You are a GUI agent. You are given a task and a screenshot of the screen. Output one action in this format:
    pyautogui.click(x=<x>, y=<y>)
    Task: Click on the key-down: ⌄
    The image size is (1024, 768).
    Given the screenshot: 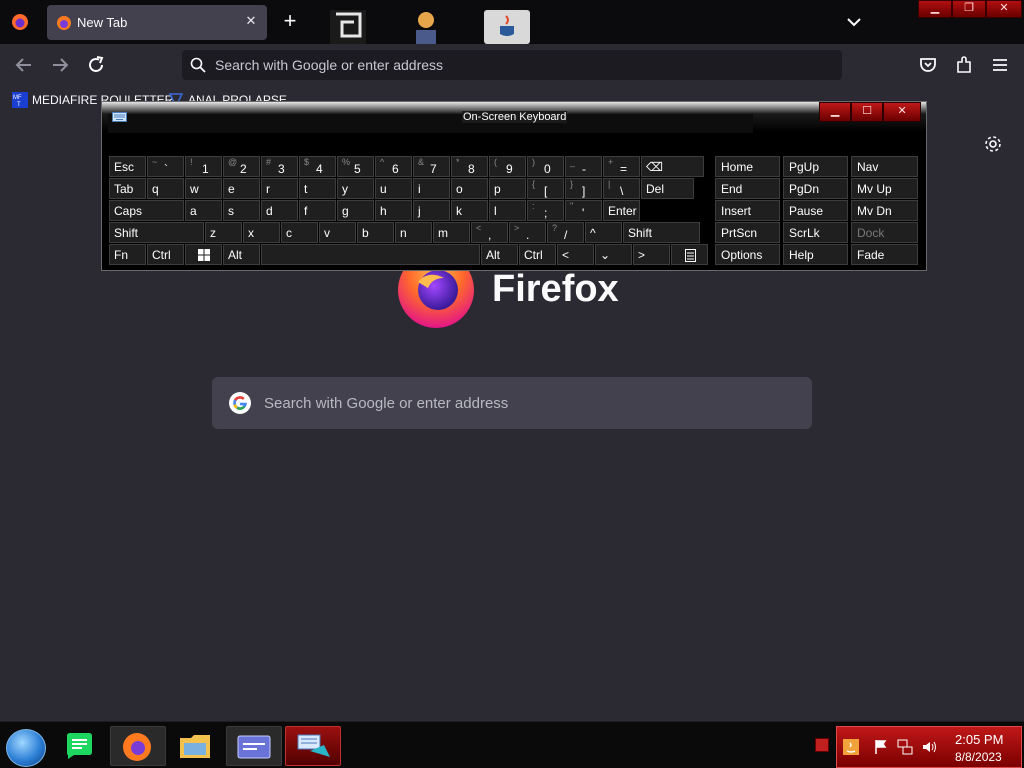 What is the action you would take?
    pyautogui.click(x=613, y=254)
    